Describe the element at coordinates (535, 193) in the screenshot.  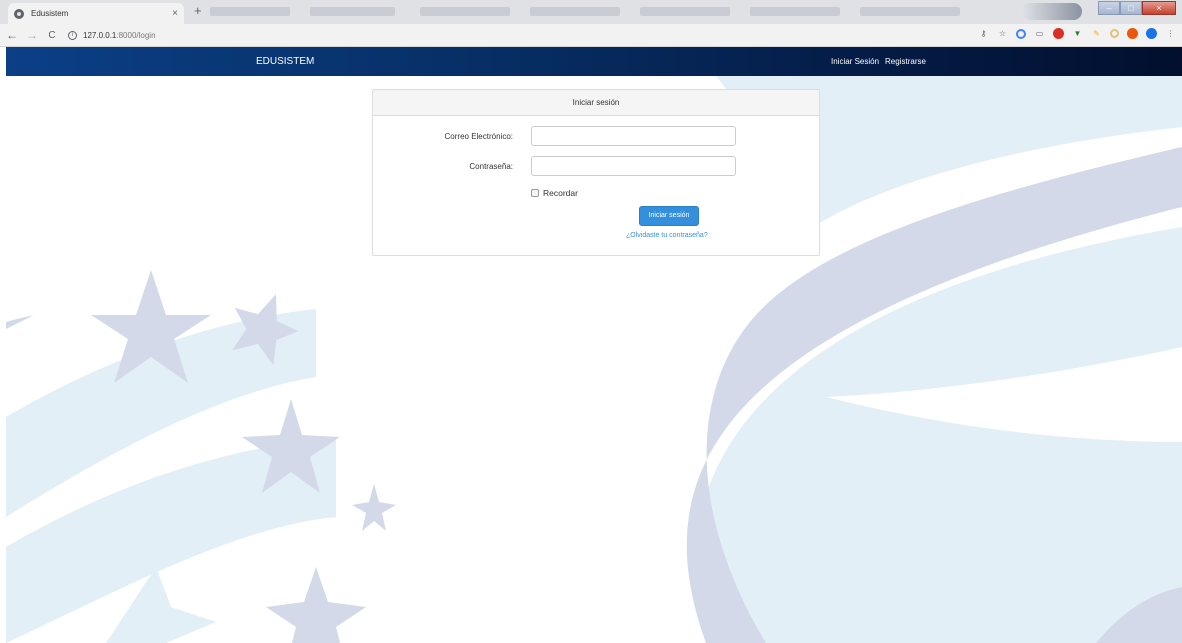
I see `remember-checkbox` at that location.